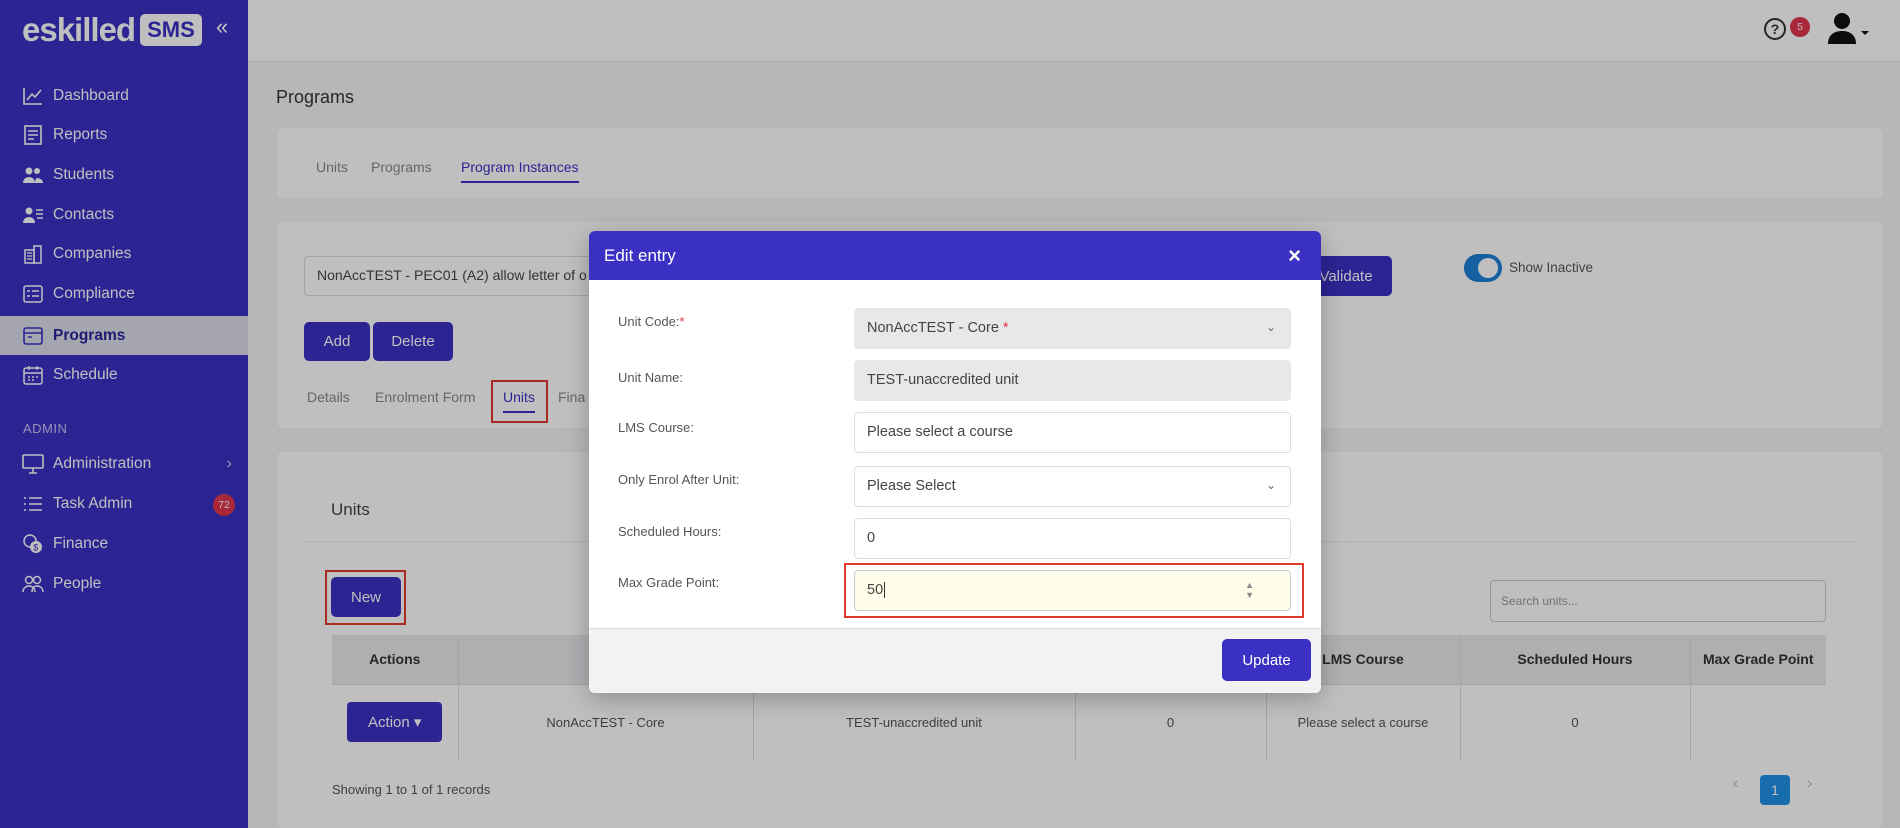 This screenshot has width=1900, height=828. Describe the element at coordinates (656, 427) in the screenshot. I see `lms-course-label: LMS Course:` at that location.